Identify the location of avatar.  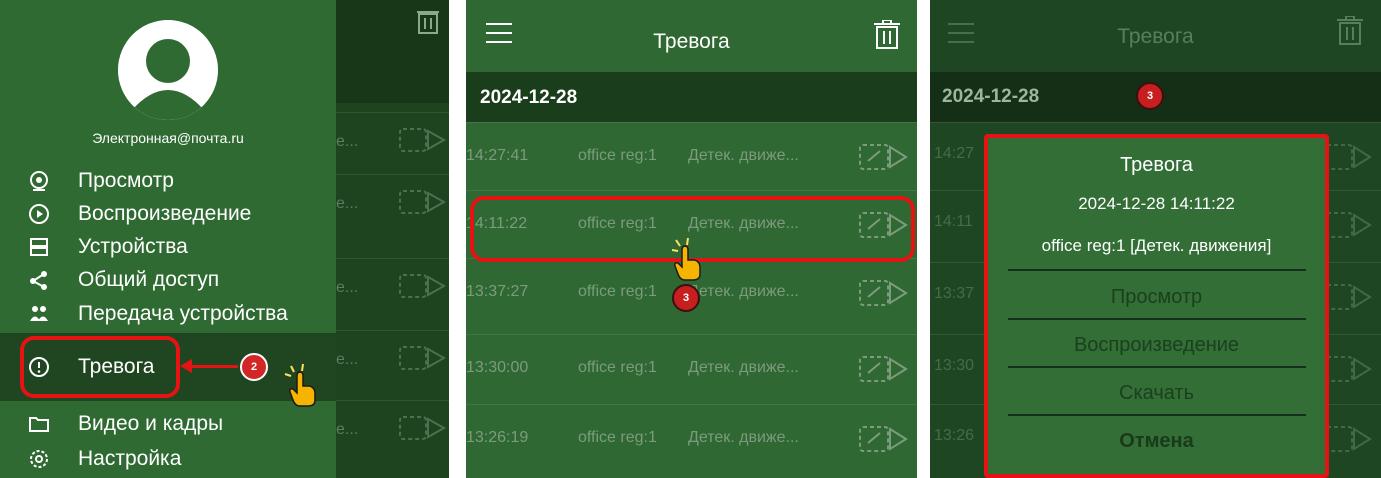
(168, 70).